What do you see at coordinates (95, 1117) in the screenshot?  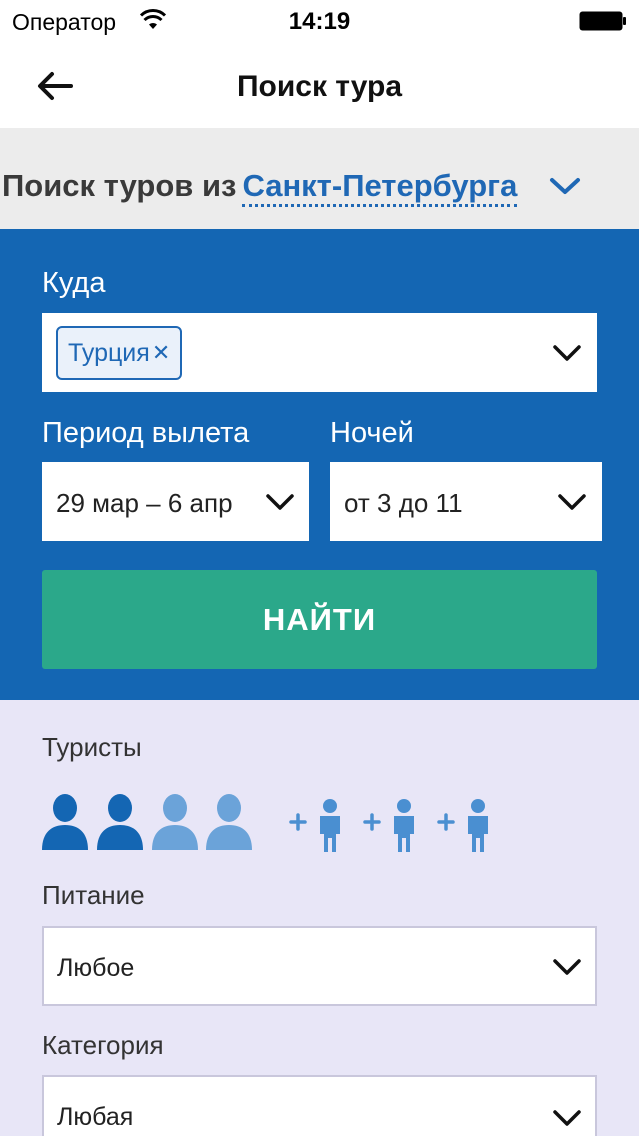 I see `category-value: Любая` at bounding box center [95, 1117].